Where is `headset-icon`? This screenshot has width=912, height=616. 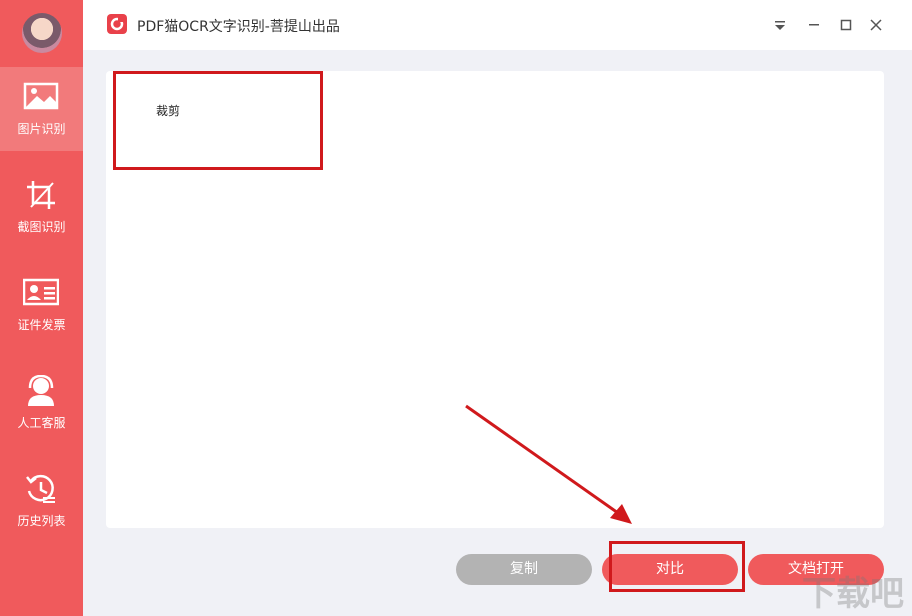
headset-icon is located at coordinates (41, 390).